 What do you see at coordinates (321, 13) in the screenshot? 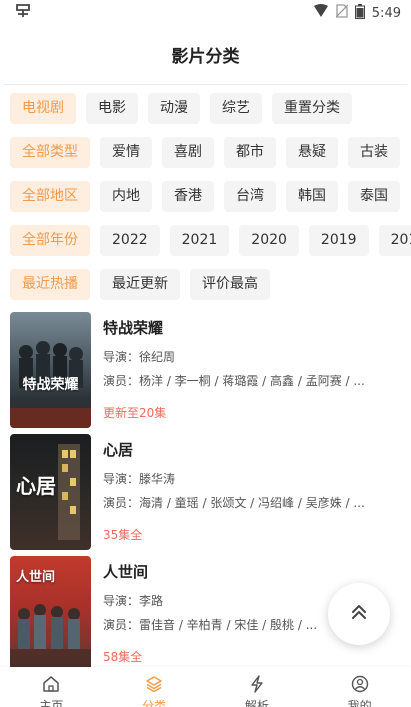
I see `signal-icon` at bounding box center [321, 13].